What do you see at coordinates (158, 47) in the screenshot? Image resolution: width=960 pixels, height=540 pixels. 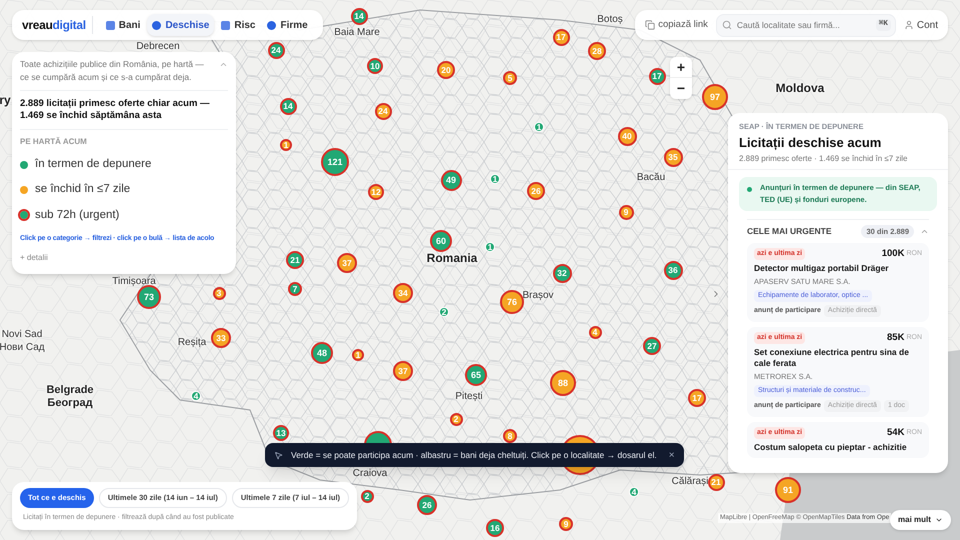 I see `place-label: Debrecen` at bounding box center [158, 47].